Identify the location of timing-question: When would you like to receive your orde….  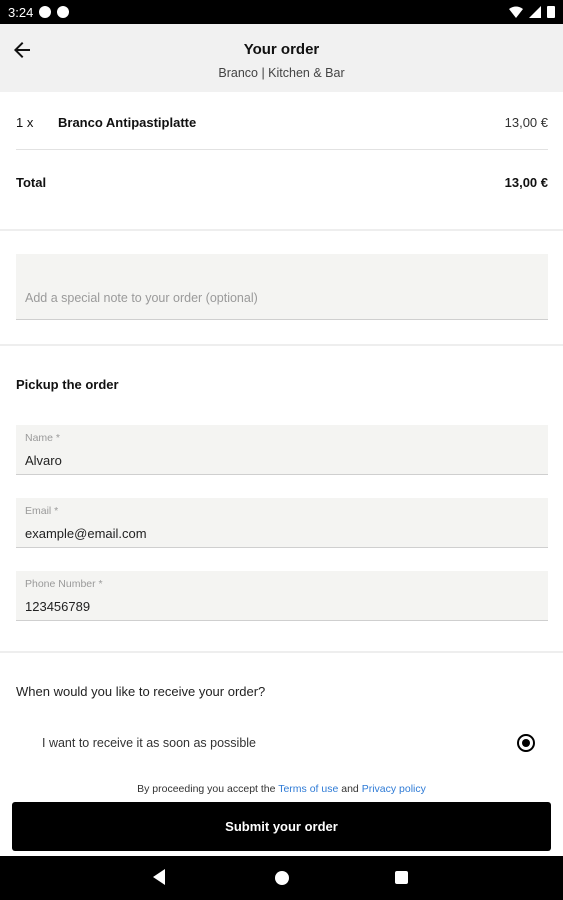
(141, 691).